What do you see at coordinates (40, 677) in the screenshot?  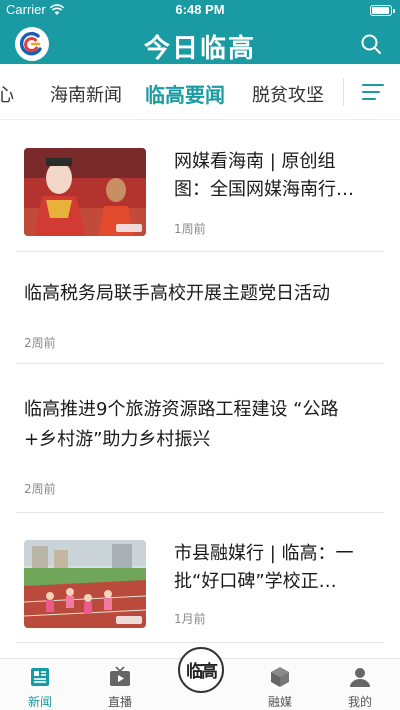 I see `news-icon` at bounding box center [40, 677].